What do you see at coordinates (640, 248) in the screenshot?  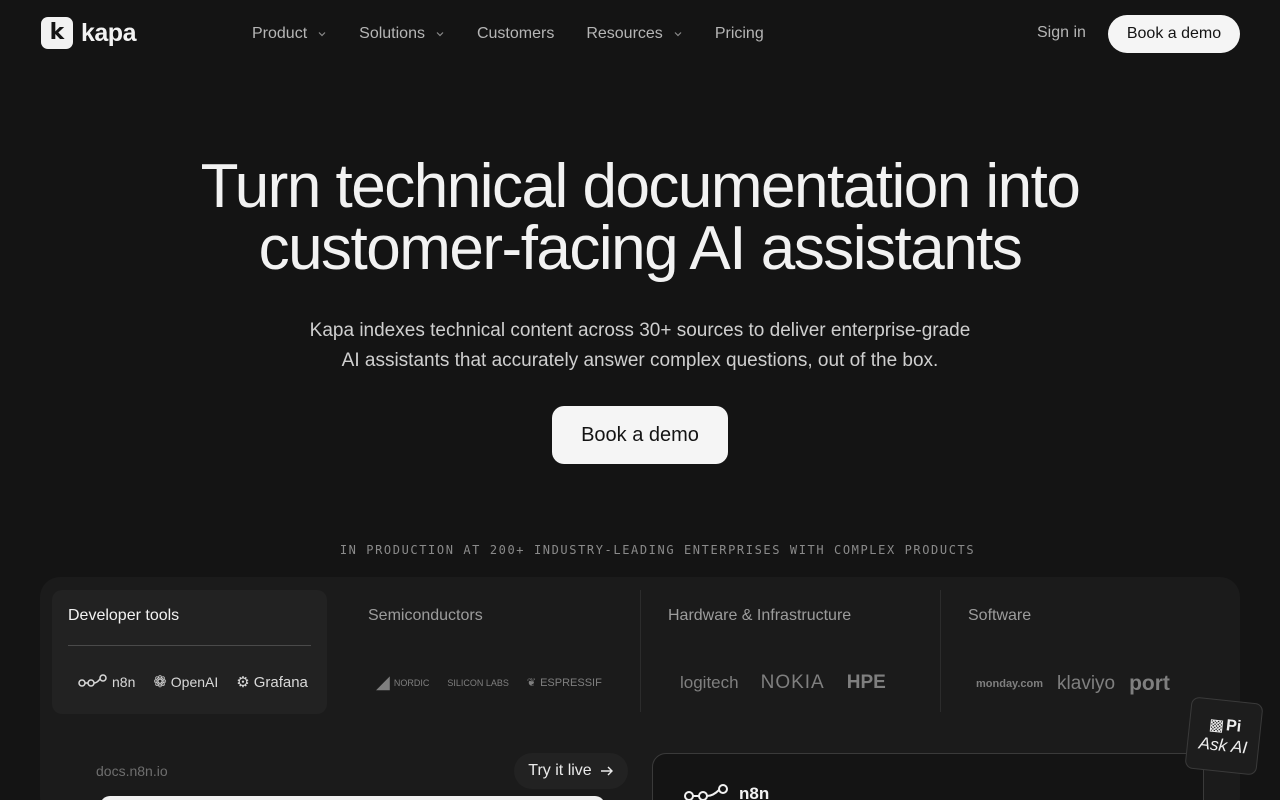 I see `hero-title-line: customer-facing AI assistants` at bounding box center [640, 248].